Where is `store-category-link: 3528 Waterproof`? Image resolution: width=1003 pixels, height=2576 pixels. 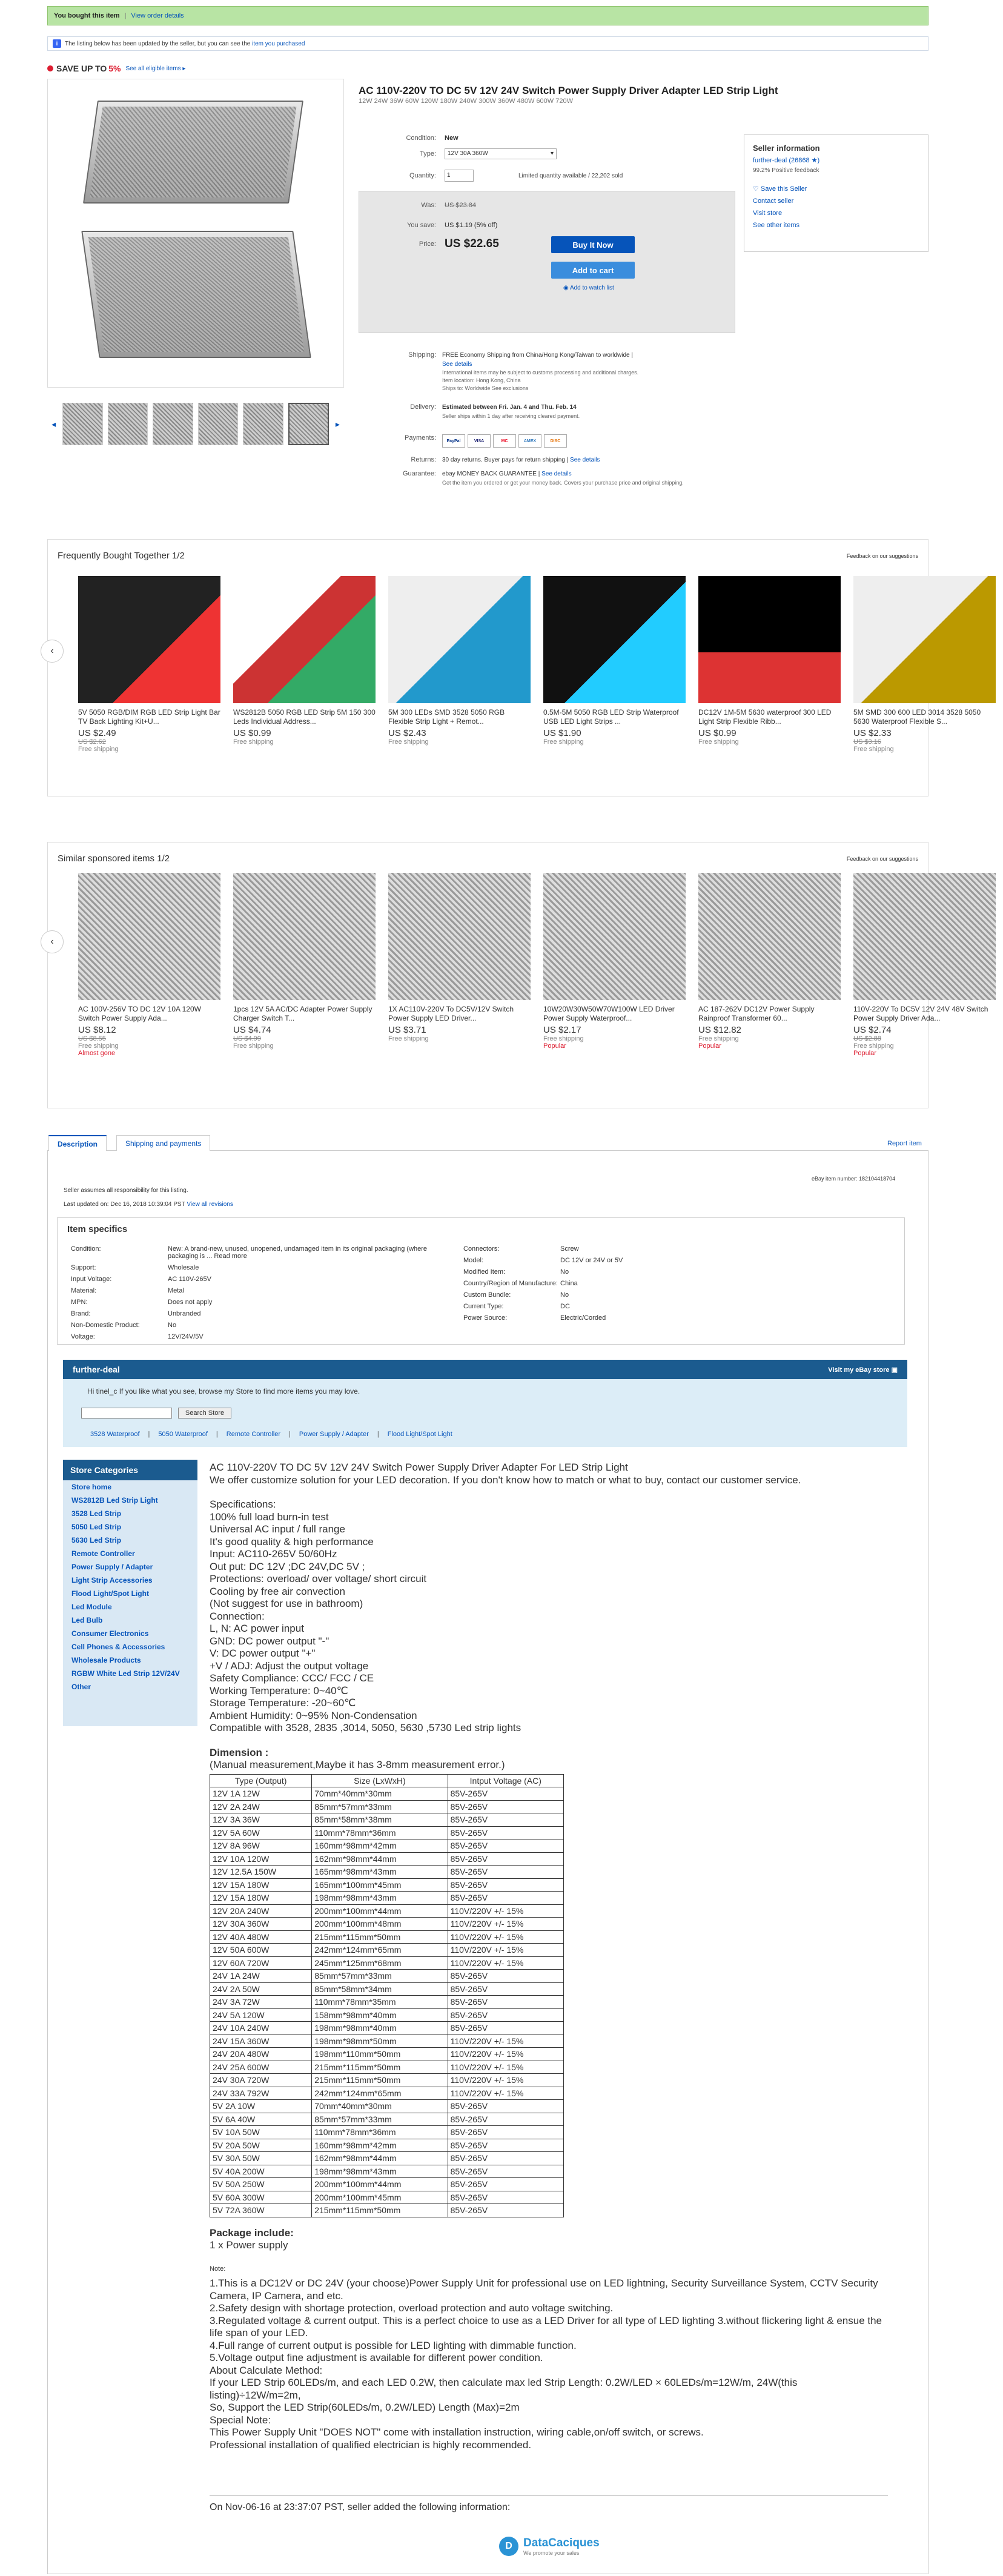
store-category-link: 3528 Waterproof is located at coordinates (115, 1434).